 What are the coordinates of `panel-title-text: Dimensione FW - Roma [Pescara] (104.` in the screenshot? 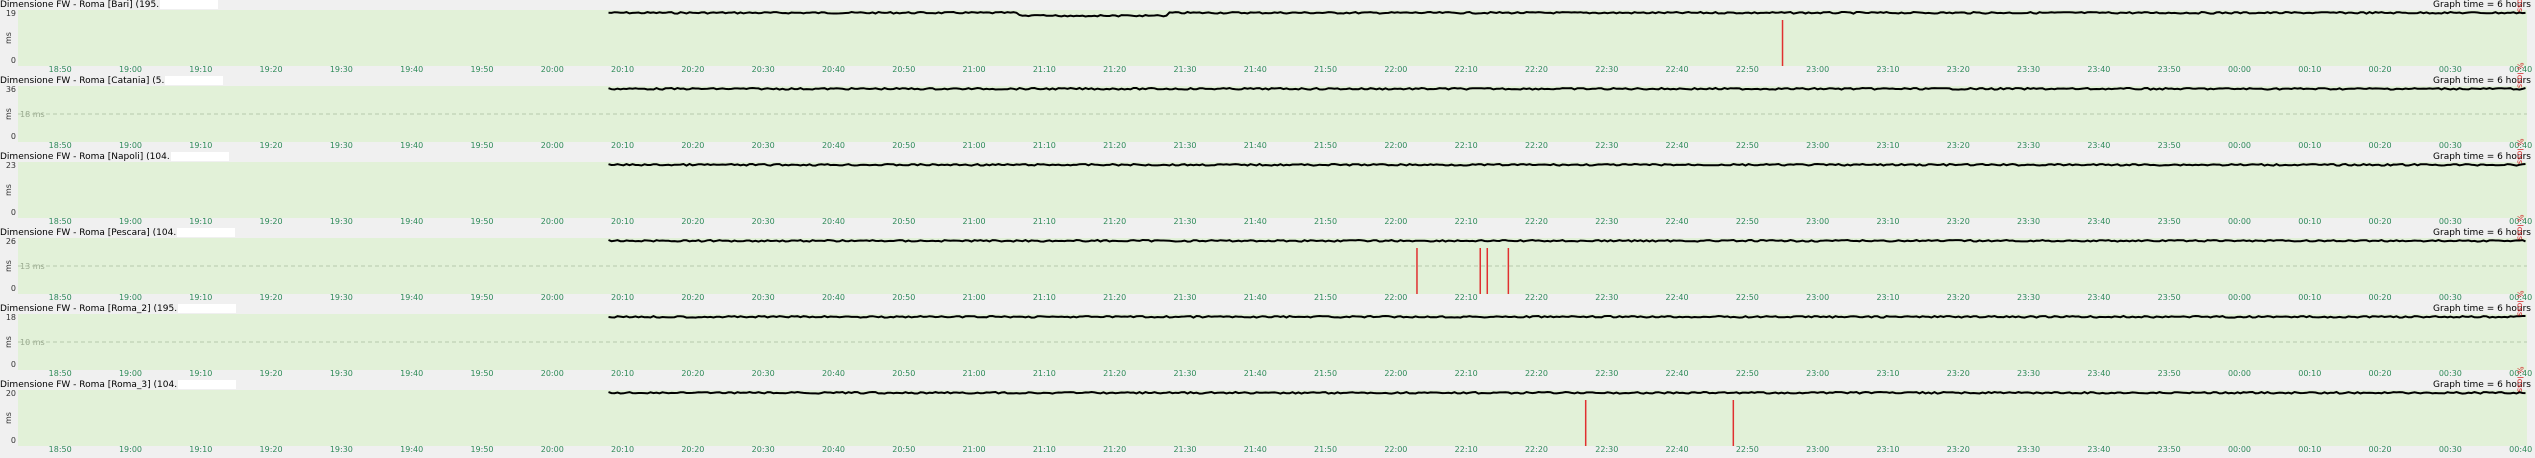 It's located at (88, 233).